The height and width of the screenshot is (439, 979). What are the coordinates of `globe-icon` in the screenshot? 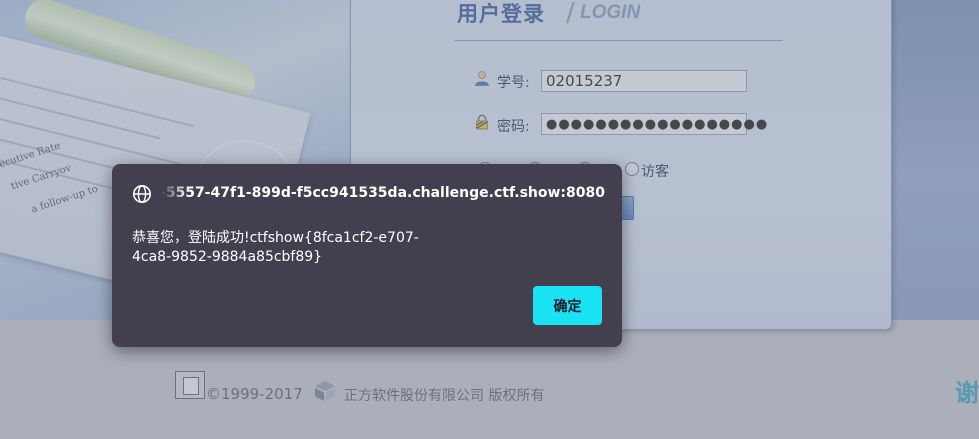 It's located at (142, 194).